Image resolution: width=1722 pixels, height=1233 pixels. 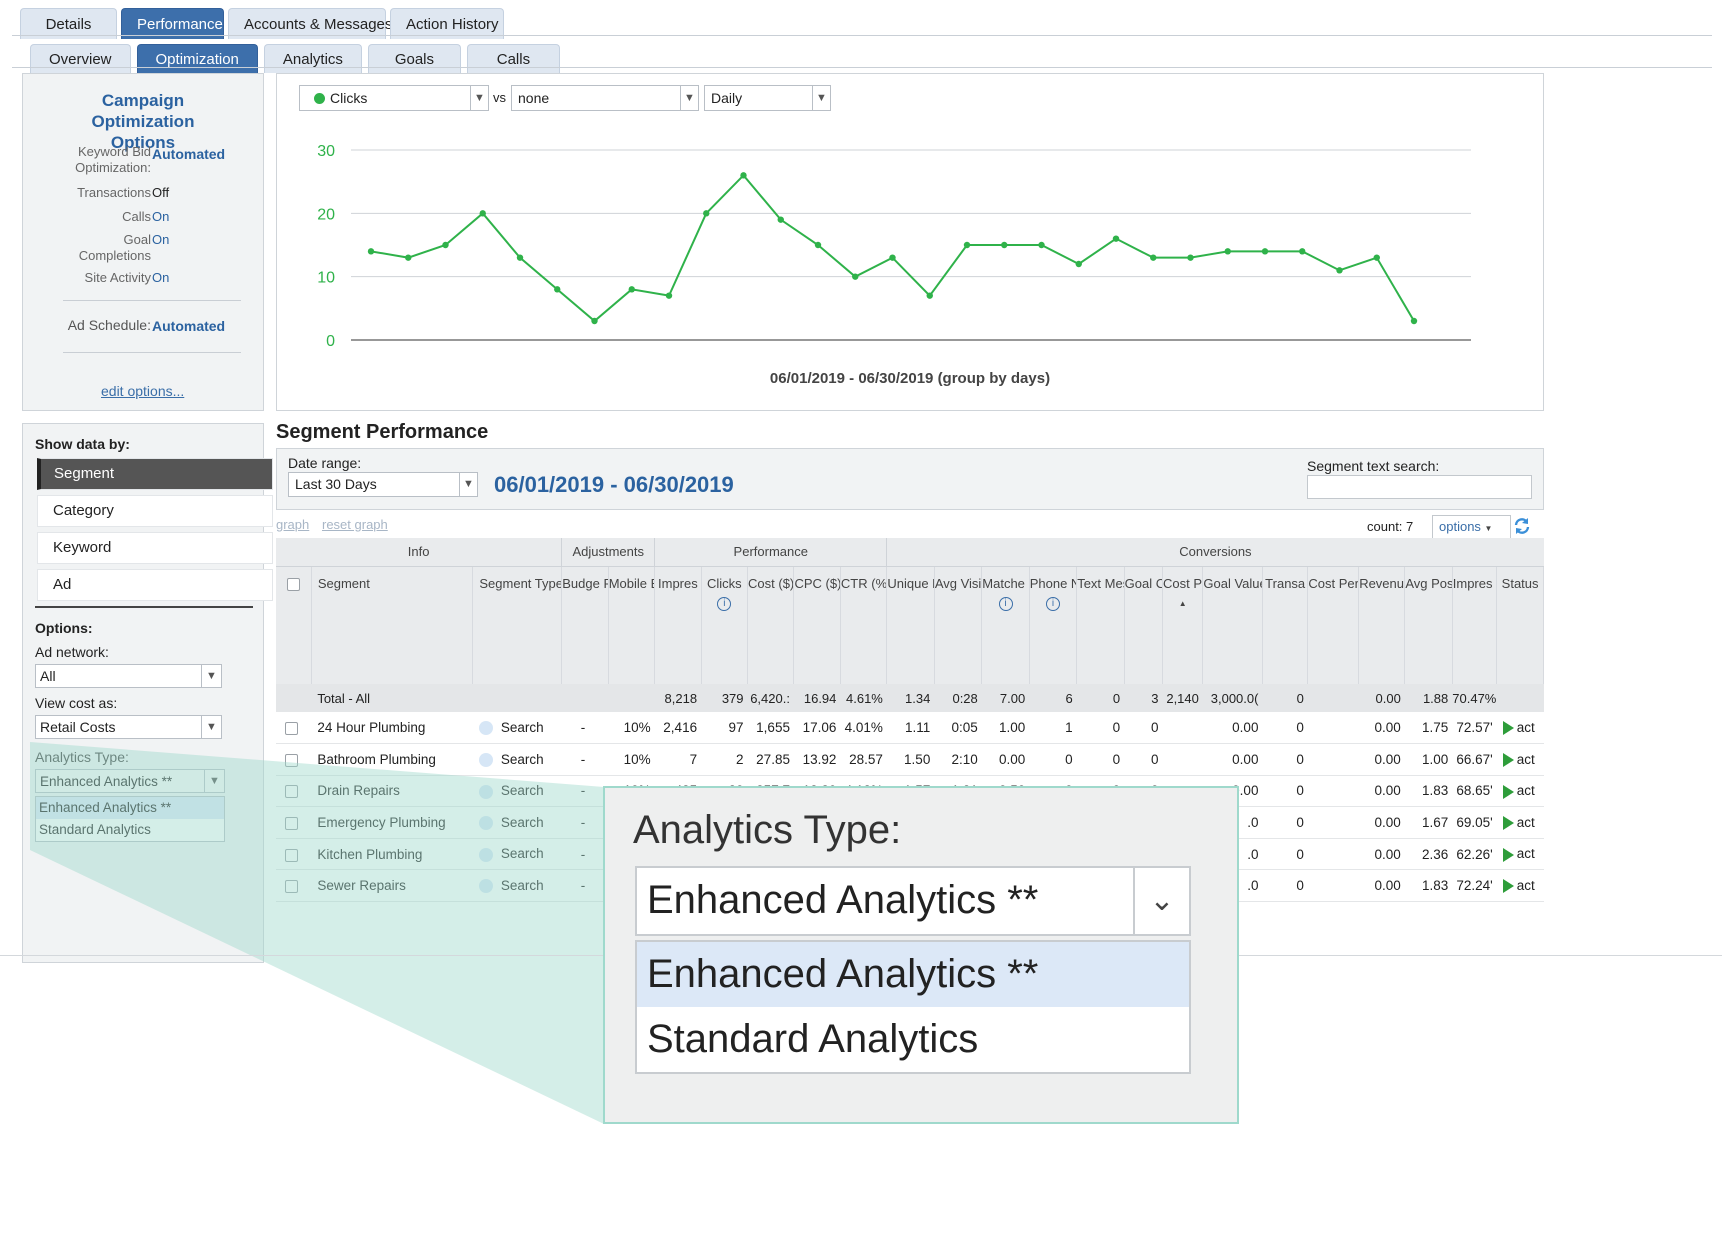 What do you see at coordinates (913, 901) in the screenshot?
I see `zoom-analytics-type-select: Enhanced Analytics ** ⌄` at bounding box center [913, 901].